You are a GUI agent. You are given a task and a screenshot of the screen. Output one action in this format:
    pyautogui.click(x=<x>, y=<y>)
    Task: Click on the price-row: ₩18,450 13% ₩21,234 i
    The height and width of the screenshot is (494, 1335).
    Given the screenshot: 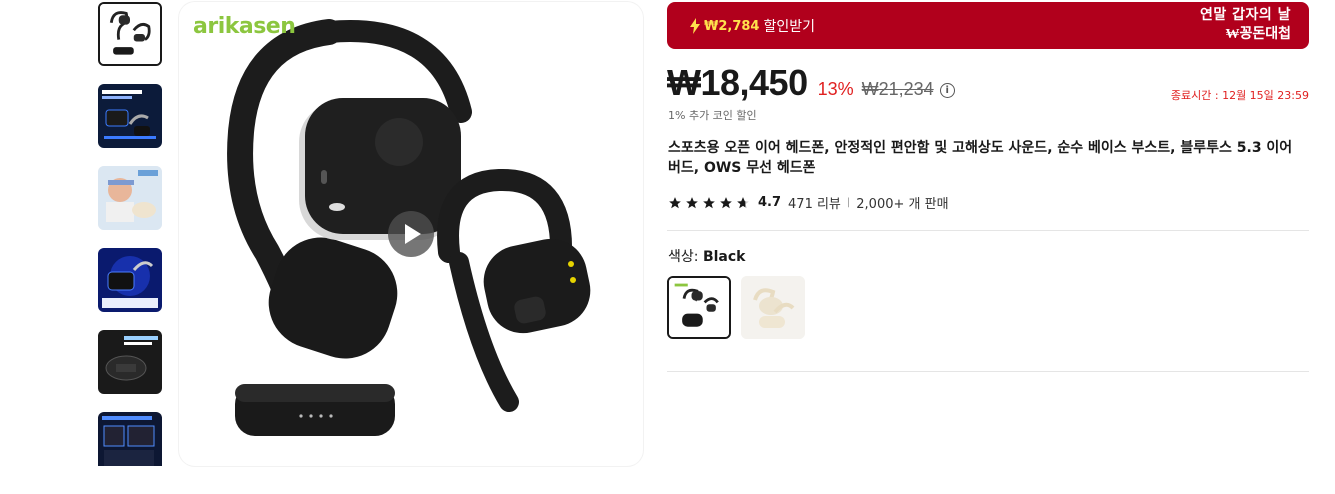 What is the action you would take?
    pyautogui.click(x=811, y=83)
    